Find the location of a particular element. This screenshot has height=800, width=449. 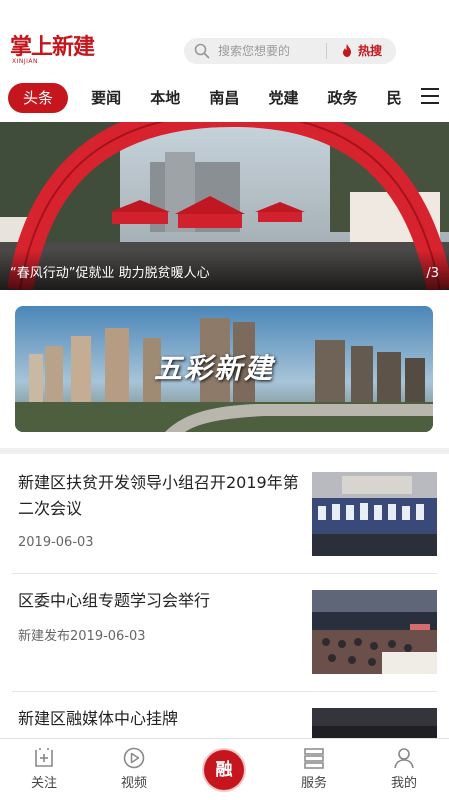

play-icon is located at coordinates (134, 758).